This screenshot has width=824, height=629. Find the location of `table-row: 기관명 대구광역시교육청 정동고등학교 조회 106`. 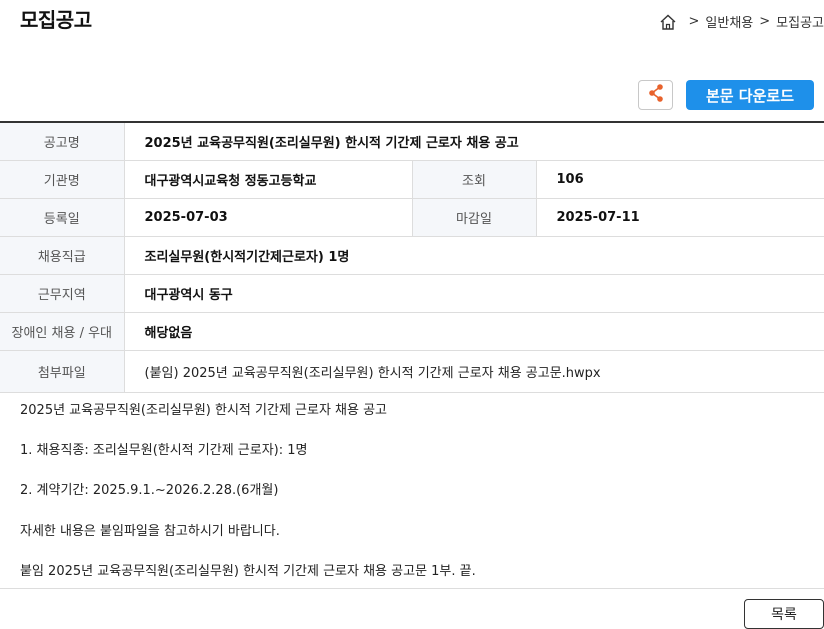

table-row: 기관명 대구광역시교육청 정동고등학교 조회 106 is located at coordinates (412, 179).